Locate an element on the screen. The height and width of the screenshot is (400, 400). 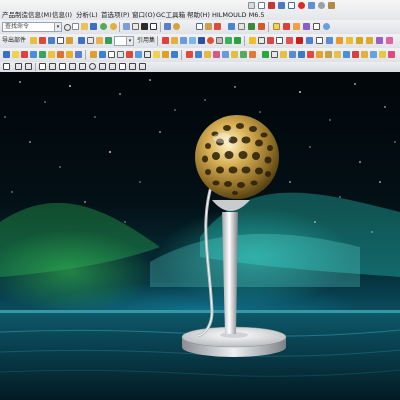
measure-icon is located at coordinates (306, 26).